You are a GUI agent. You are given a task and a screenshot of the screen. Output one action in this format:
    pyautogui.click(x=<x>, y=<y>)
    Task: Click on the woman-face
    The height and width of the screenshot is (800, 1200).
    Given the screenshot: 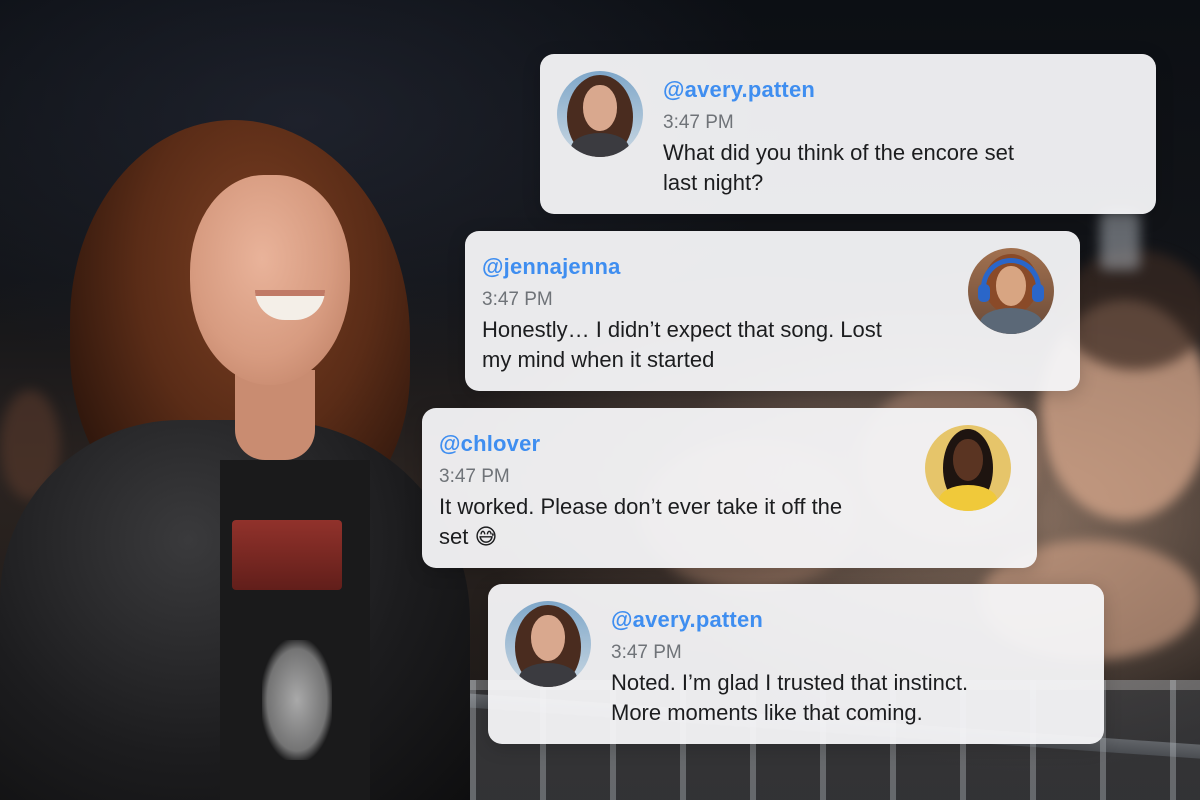 What is the action you would take?
    pyautogui.click(x=270, y=280)
    